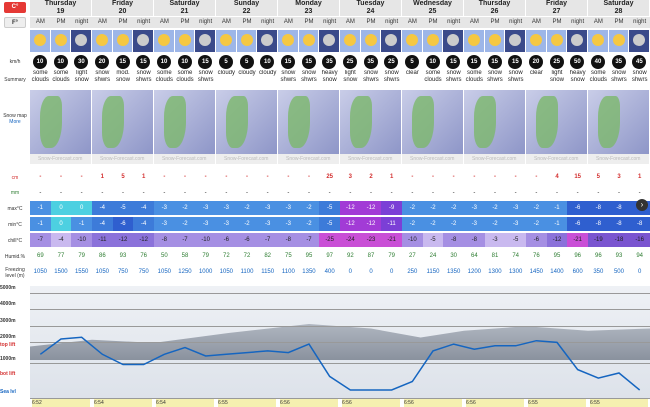 Image resolution: width=650 pixels, height=407 pixels. What do you see at coordinates (495, 403) in the screenshot?
I see `sea-level-time: 6:56` at bounding box center [495, 403].